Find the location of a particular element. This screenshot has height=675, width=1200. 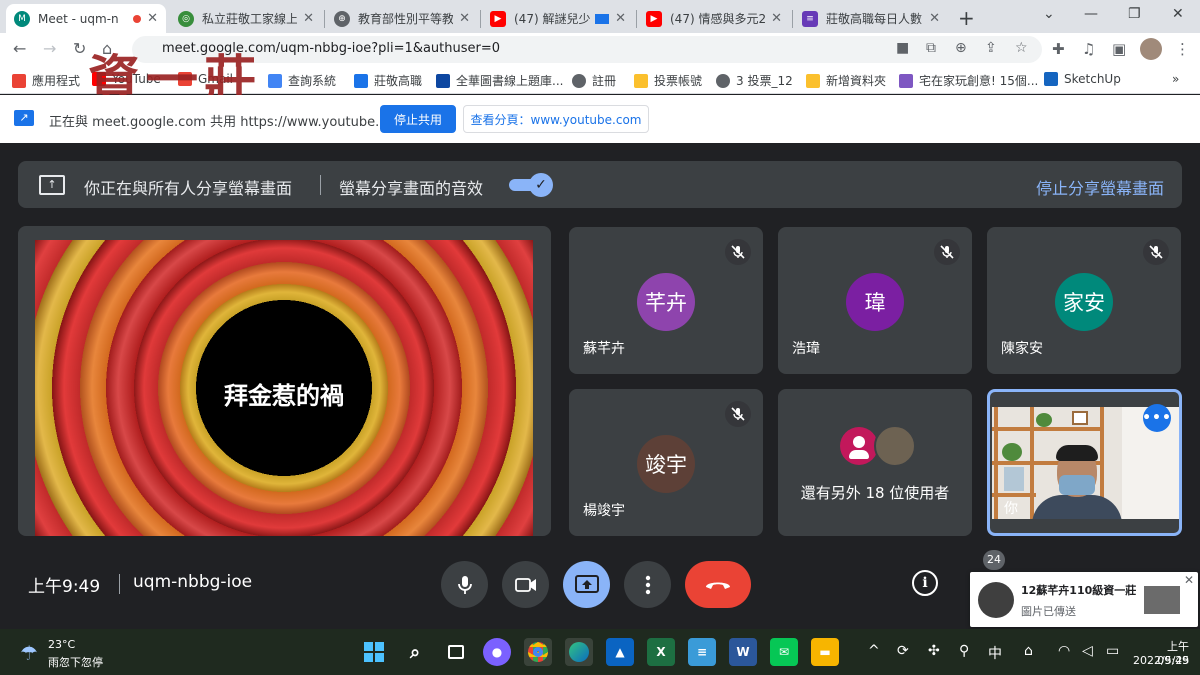

chat-icon: ● is located at coordinates (497, 652).